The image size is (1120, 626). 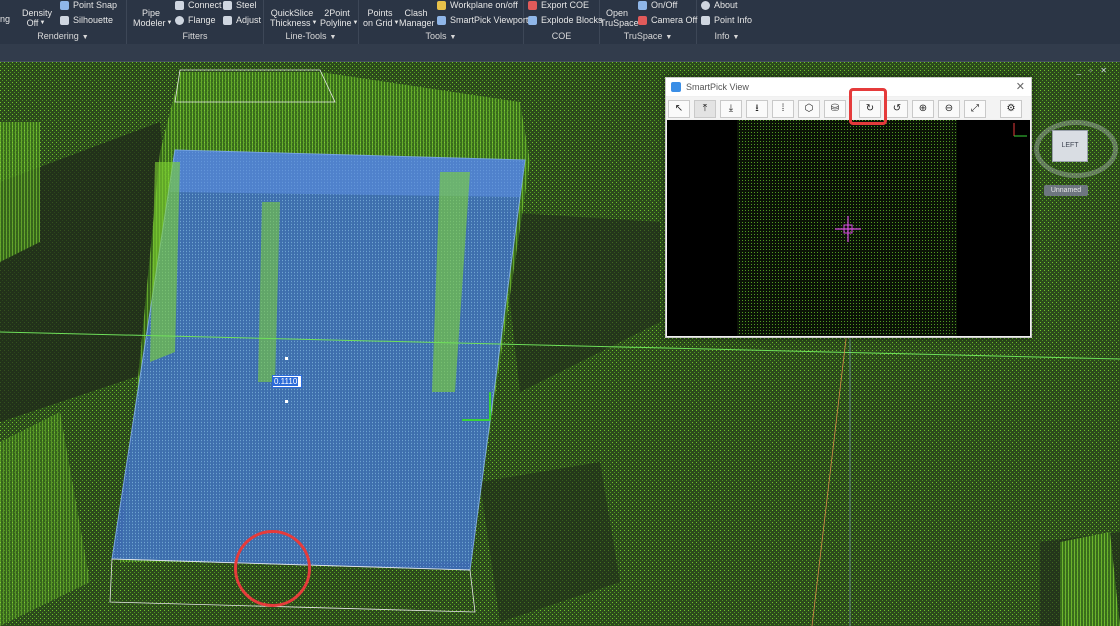 I want to click on ribbon-group-label-rendering: Rendering ▼, so click(x=63, y=36).